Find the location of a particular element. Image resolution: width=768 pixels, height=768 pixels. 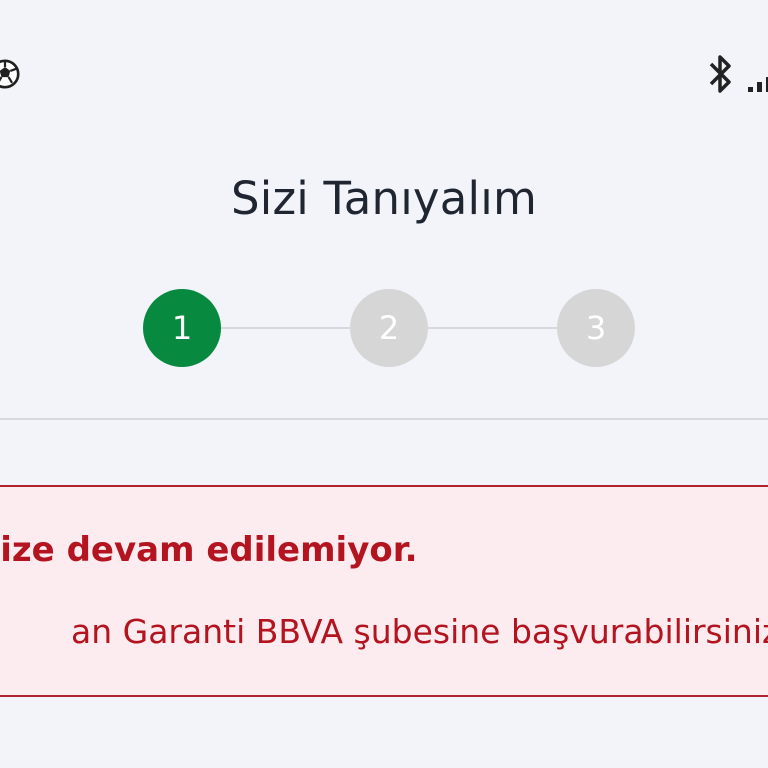

step-1: 1 is located at coordinates (182, 328).